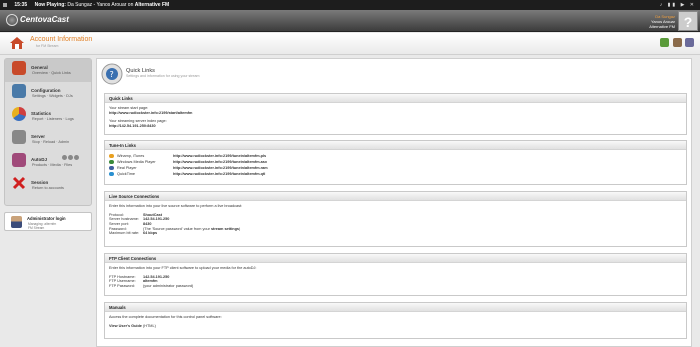 The image size is (700, 347). I want to click on windows-media-icon, so click(111, 161).